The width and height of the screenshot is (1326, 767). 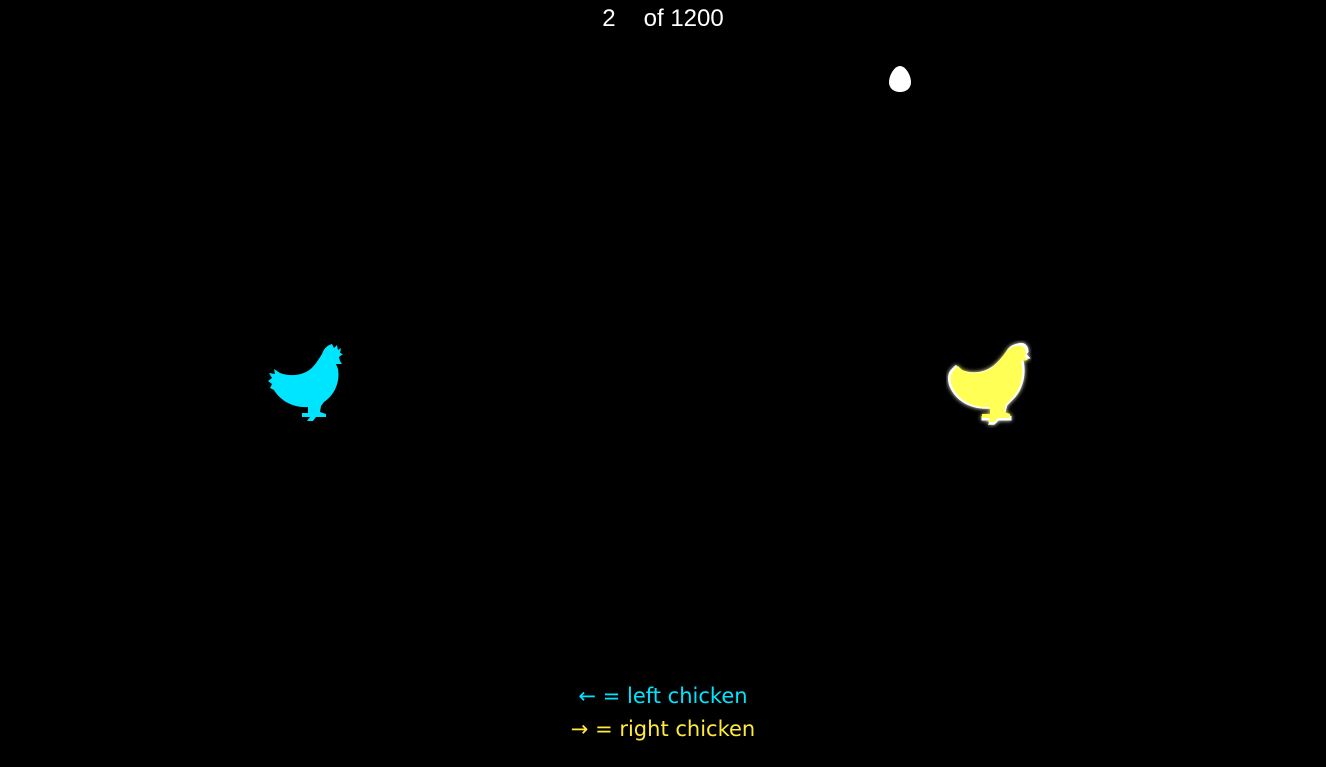 I want to click on right-chicken-icon, so click(x=989, y=384).